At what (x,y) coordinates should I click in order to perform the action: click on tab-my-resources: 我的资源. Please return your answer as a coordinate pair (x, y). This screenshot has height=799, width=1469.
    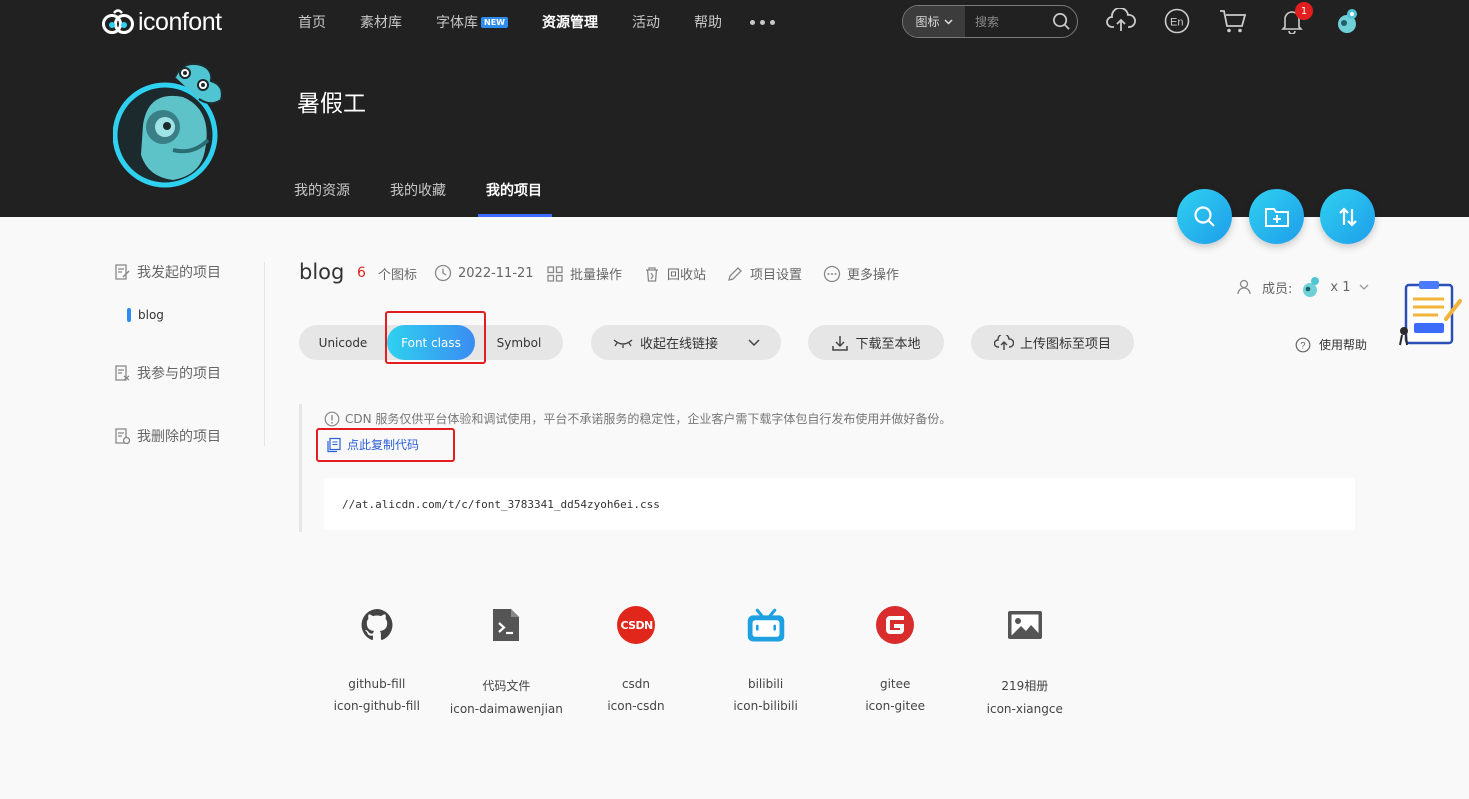
    Looking at the image, I should click on (322, 198).